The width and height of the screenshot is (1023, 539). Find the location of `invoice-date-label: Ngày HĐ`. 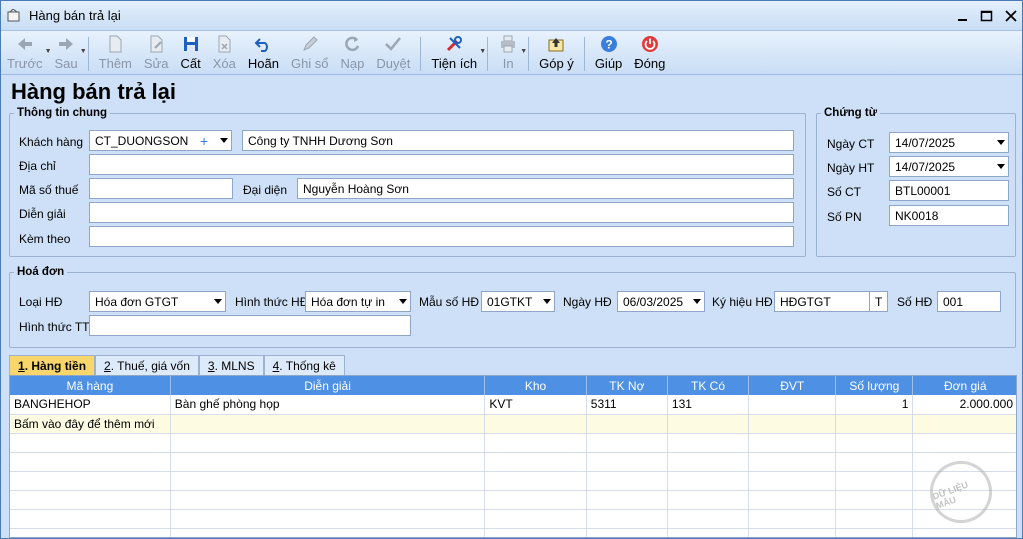

invoice-date-label: Ngày HĐ is located at coordinates (587, 302).